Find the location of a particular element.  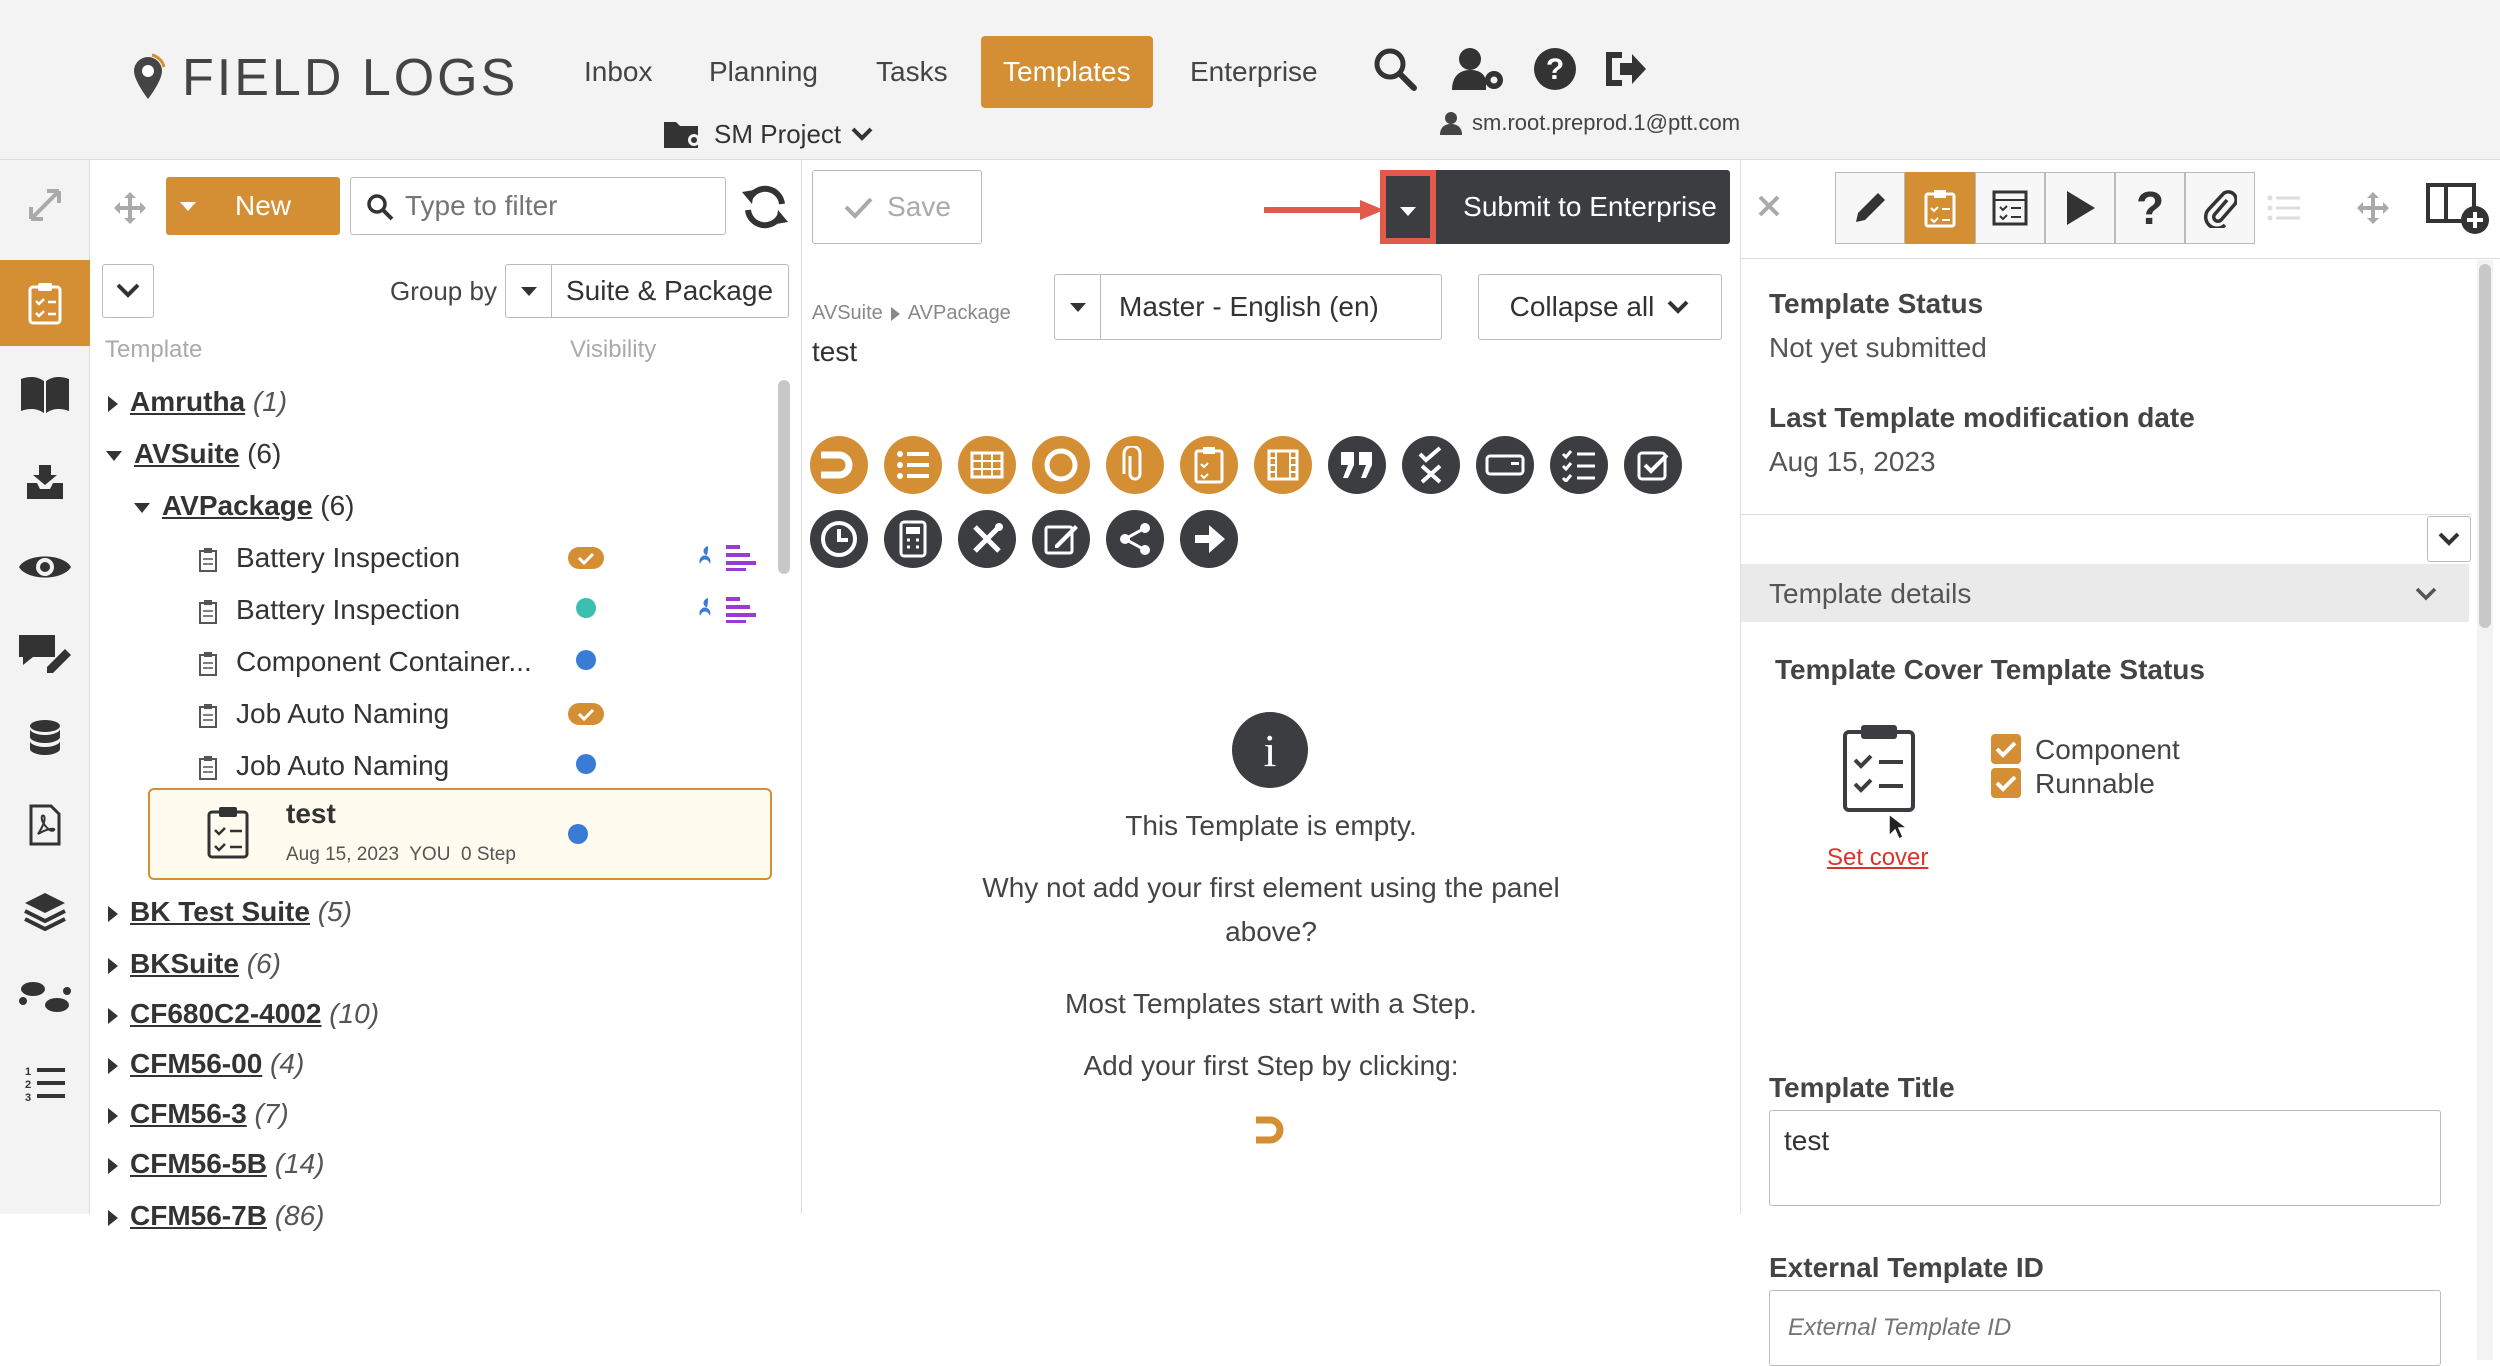

table-icon is located at coordinates (987, 465).